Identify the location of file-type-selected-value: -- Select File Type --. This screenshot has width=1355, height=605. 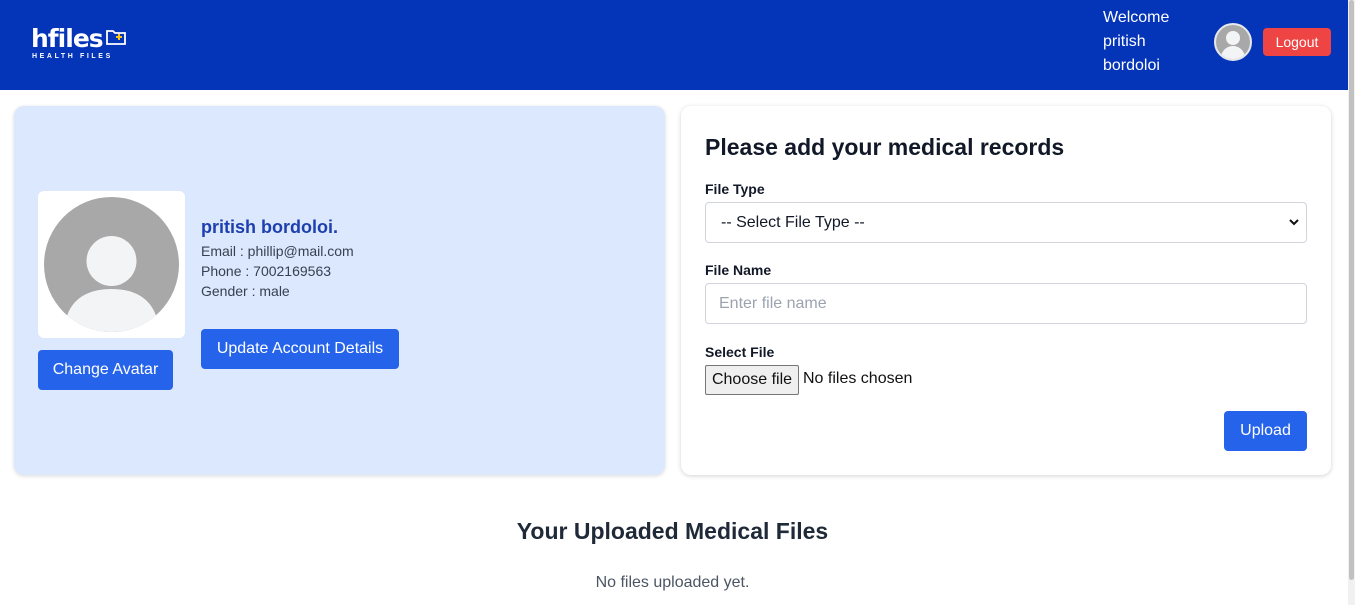
(793, 222).